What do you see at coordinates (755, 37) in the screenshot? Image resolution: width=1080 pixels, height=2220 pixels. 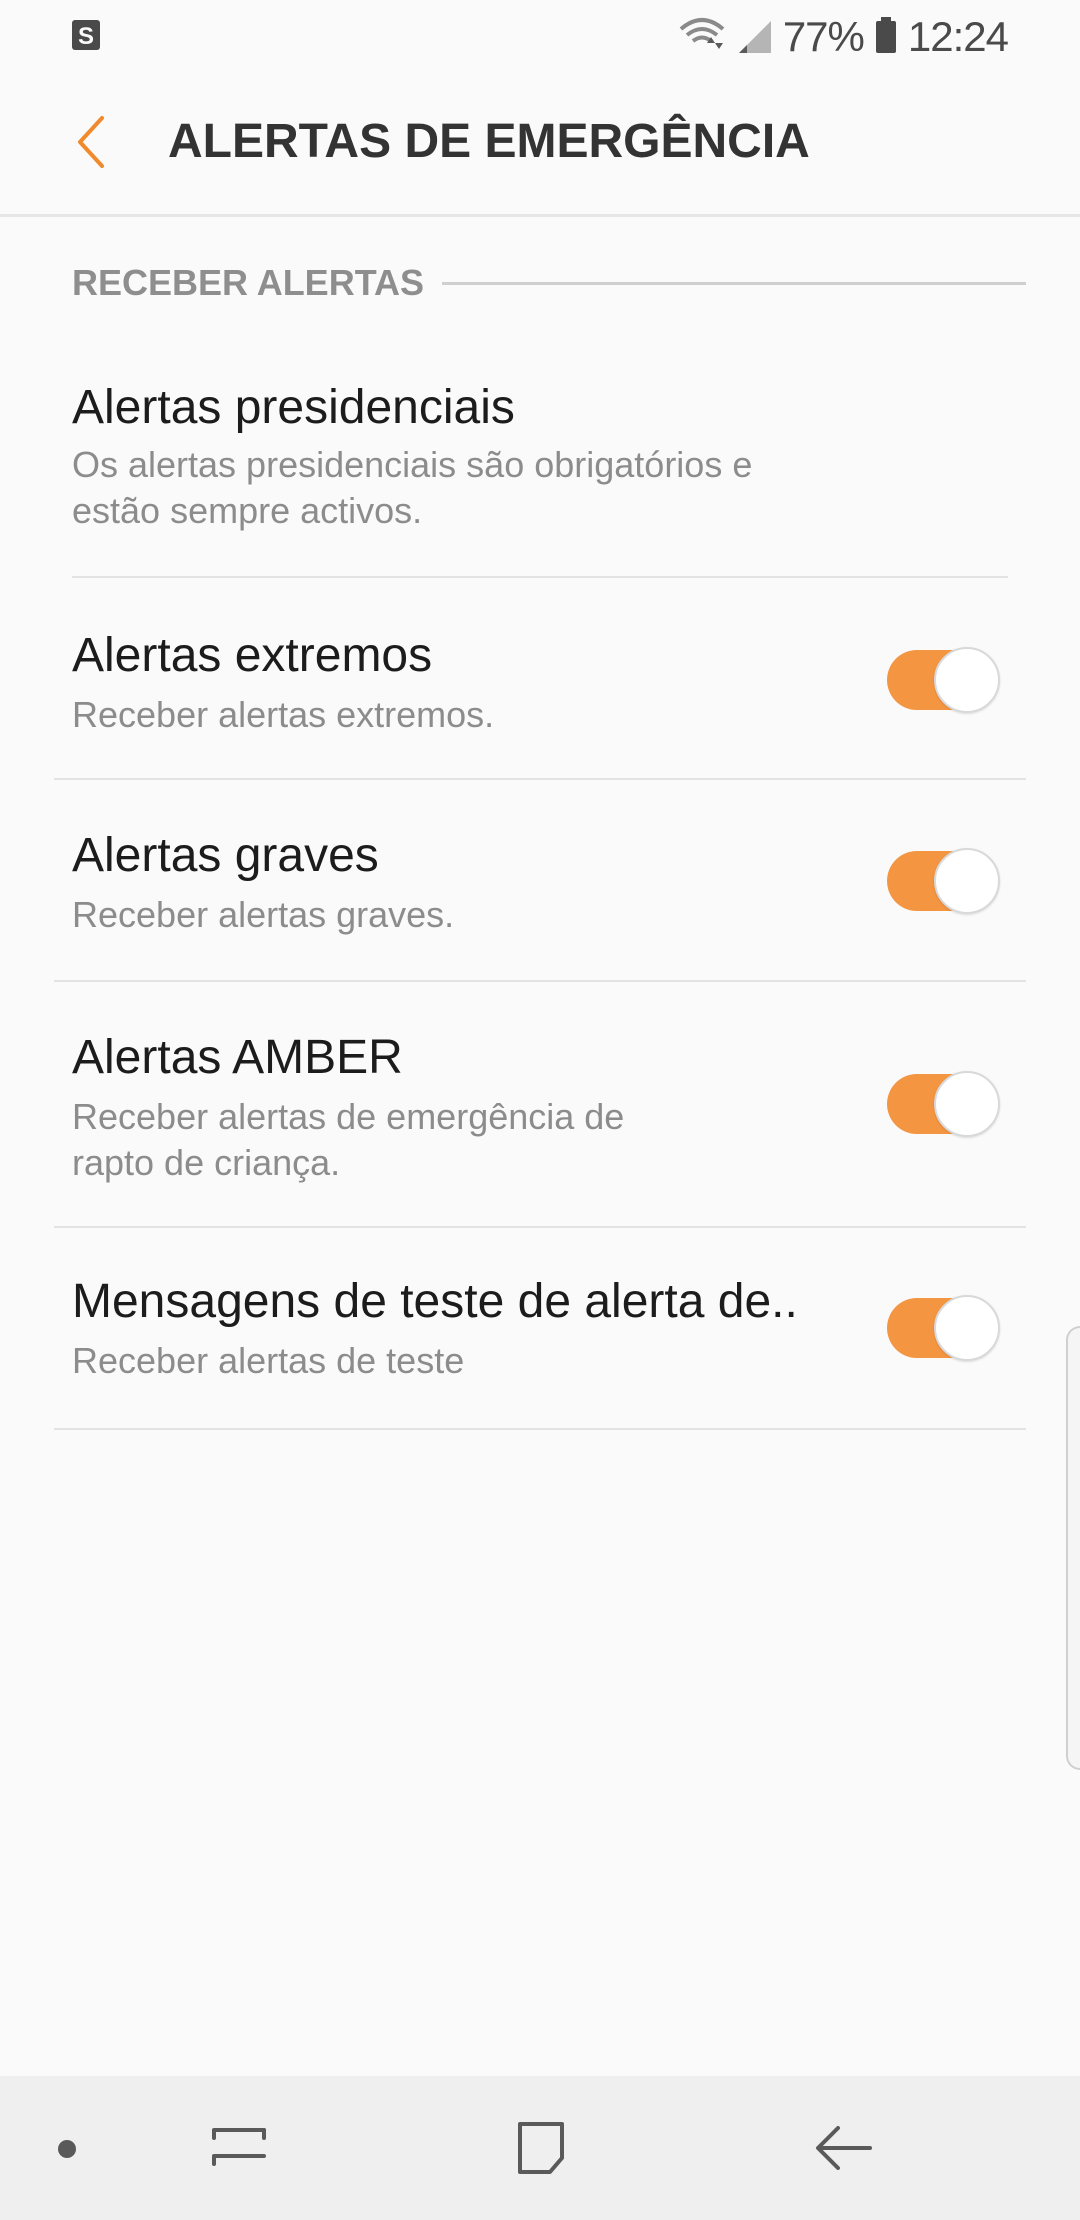 I see `signal-icon` at bounding box center [755, 37].